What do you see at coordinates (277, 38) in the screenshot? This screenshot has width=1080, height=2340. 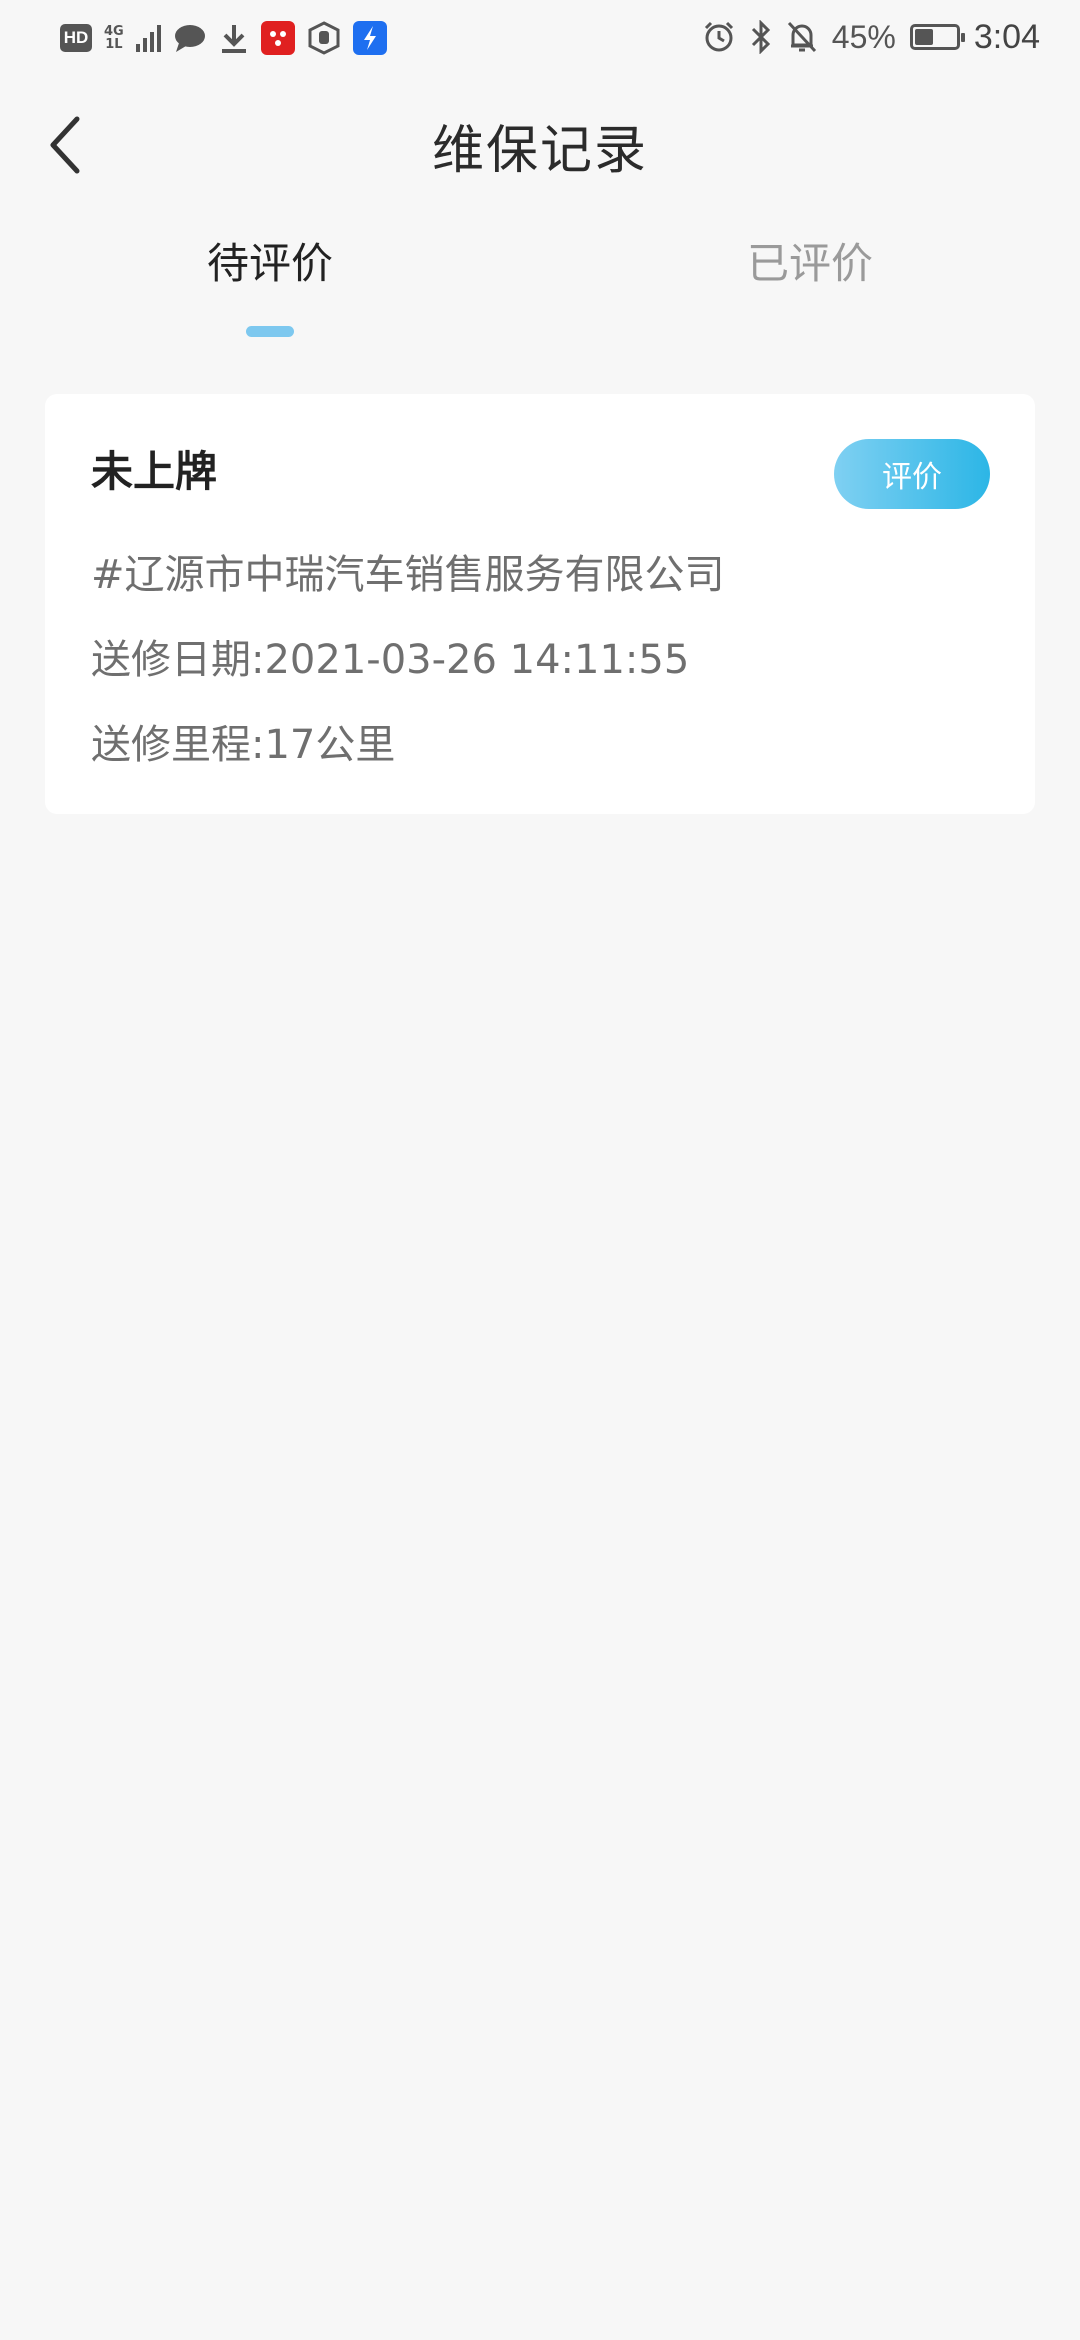 I see `red-app-icon` at bounding box center [277, 38].